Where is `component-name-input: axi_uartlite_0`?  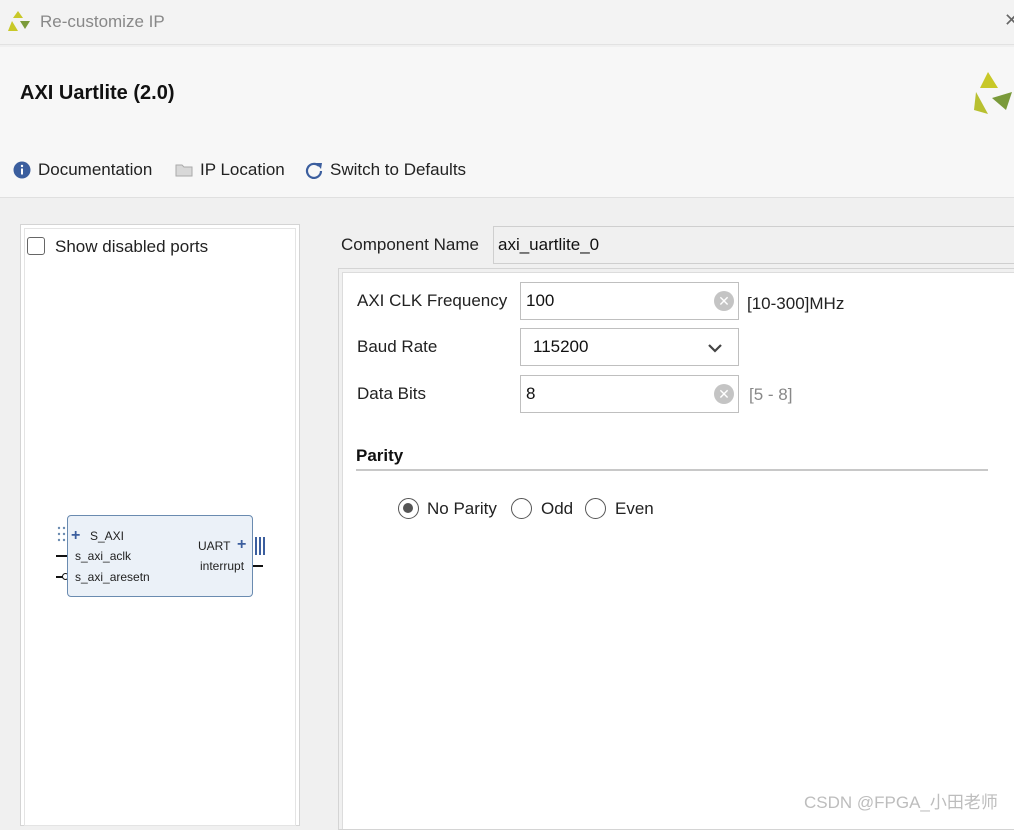
component-name-input: axi_uartlite_0 is located at coordinates (753, 245).